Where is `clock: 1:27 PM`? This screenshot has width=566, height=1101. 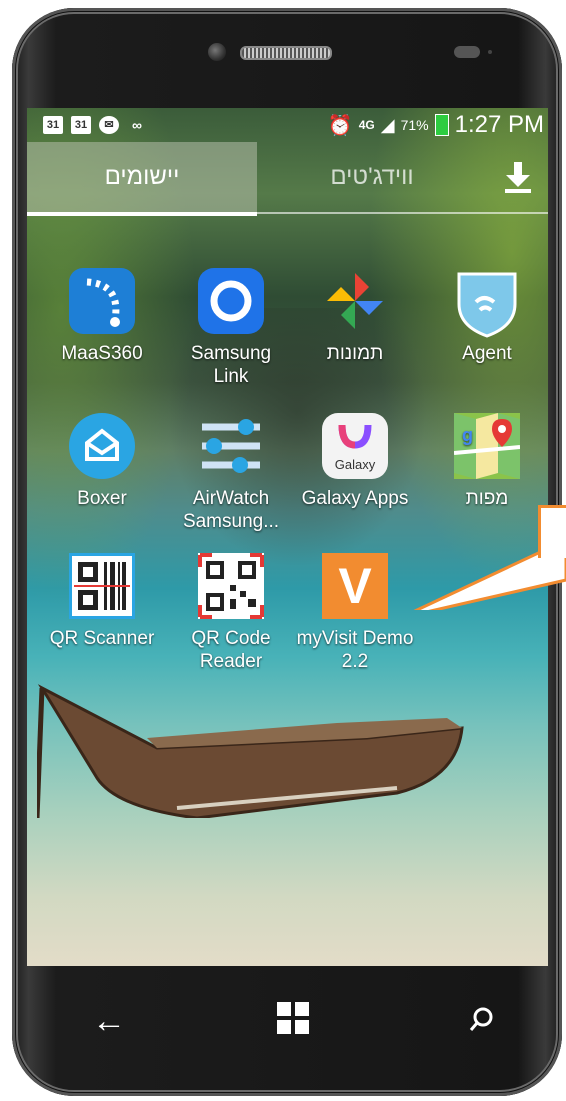
clock: 1:27 PM is located at coordinates (499, 124).